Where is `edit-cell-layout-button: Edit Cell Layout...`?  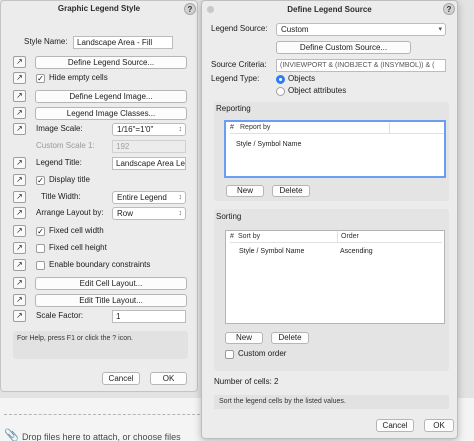
edit-cell-layout-button: Edit Cell Layout... is located at coordinates (111, 283).